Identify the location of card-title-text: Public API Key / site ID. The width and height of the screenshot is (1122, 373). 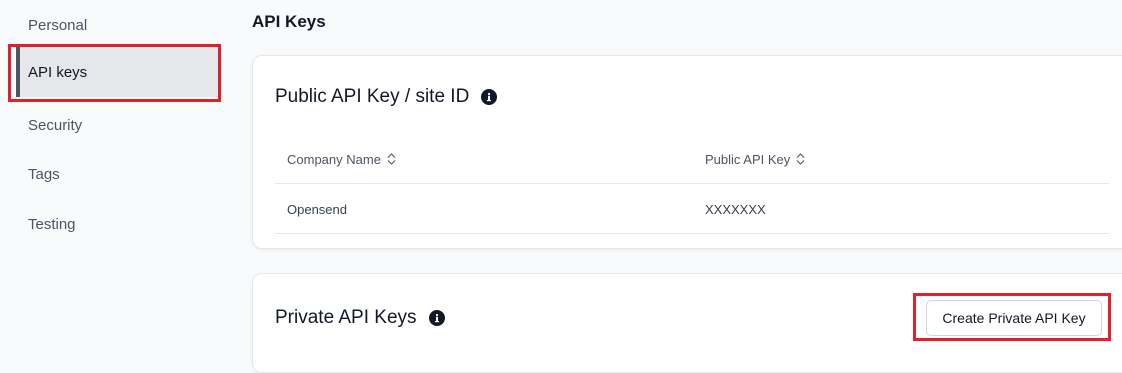
(372, 96).